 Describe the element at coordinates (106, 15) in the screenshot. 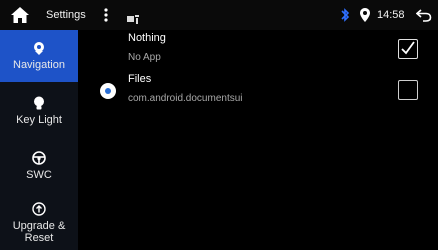

I see `more-vert-icon` at that location.